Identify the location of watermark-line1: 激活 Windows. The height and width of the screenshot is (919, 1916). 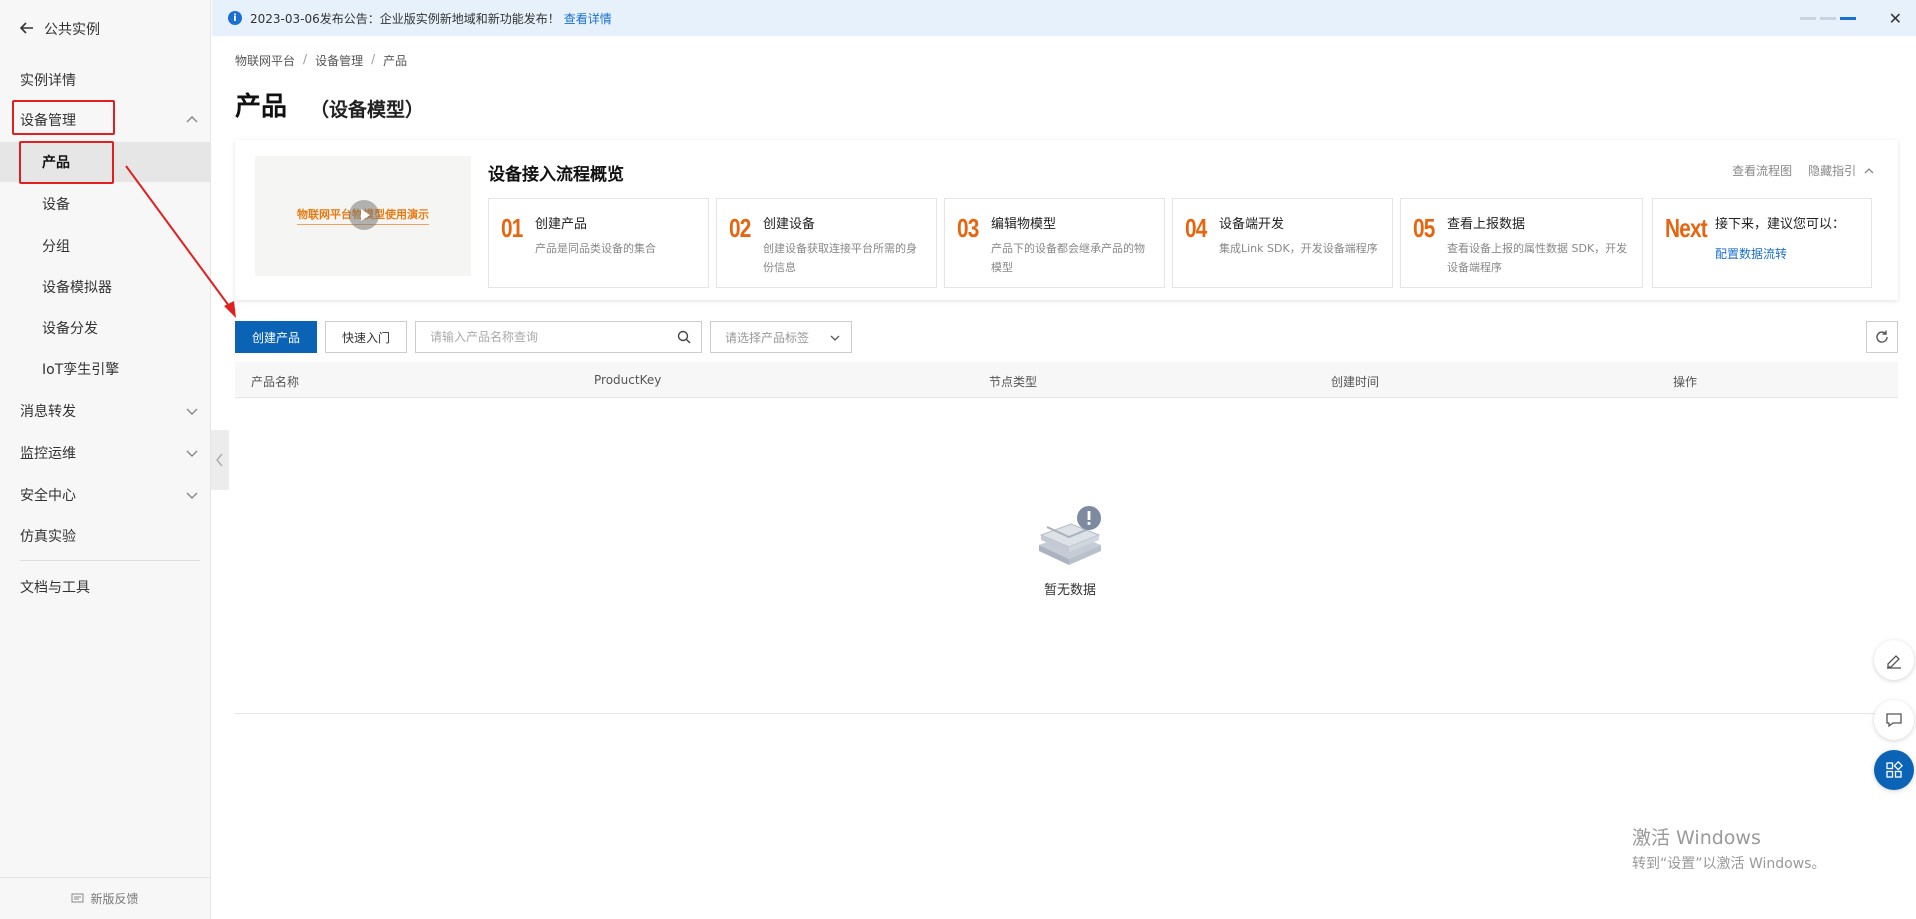
(1696, 838).